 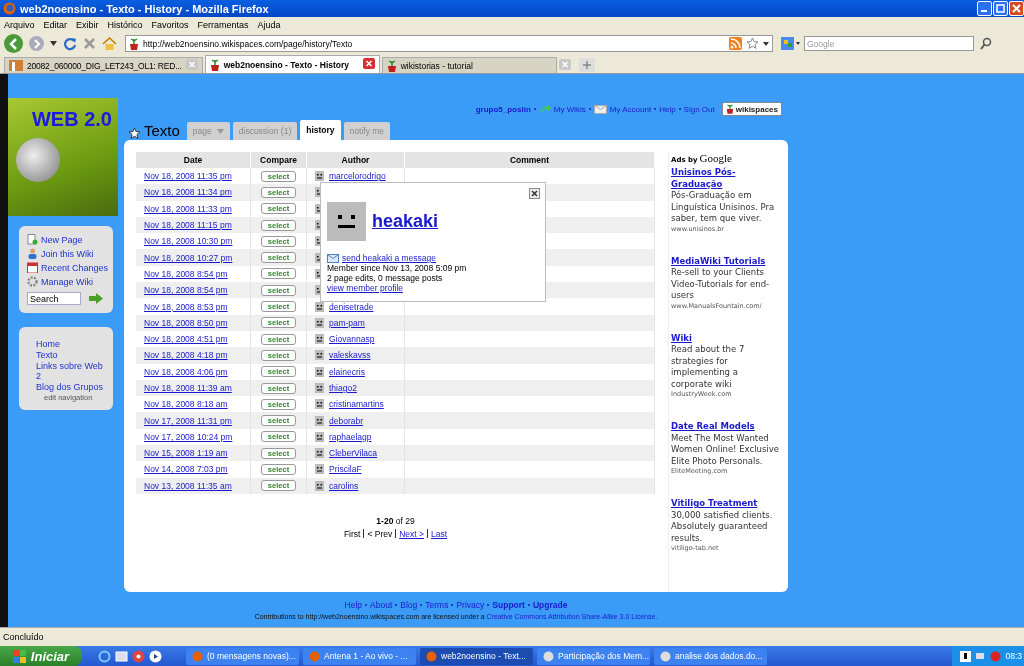 I want to click on author-link: denisetrade, so click(x=351, y=306).